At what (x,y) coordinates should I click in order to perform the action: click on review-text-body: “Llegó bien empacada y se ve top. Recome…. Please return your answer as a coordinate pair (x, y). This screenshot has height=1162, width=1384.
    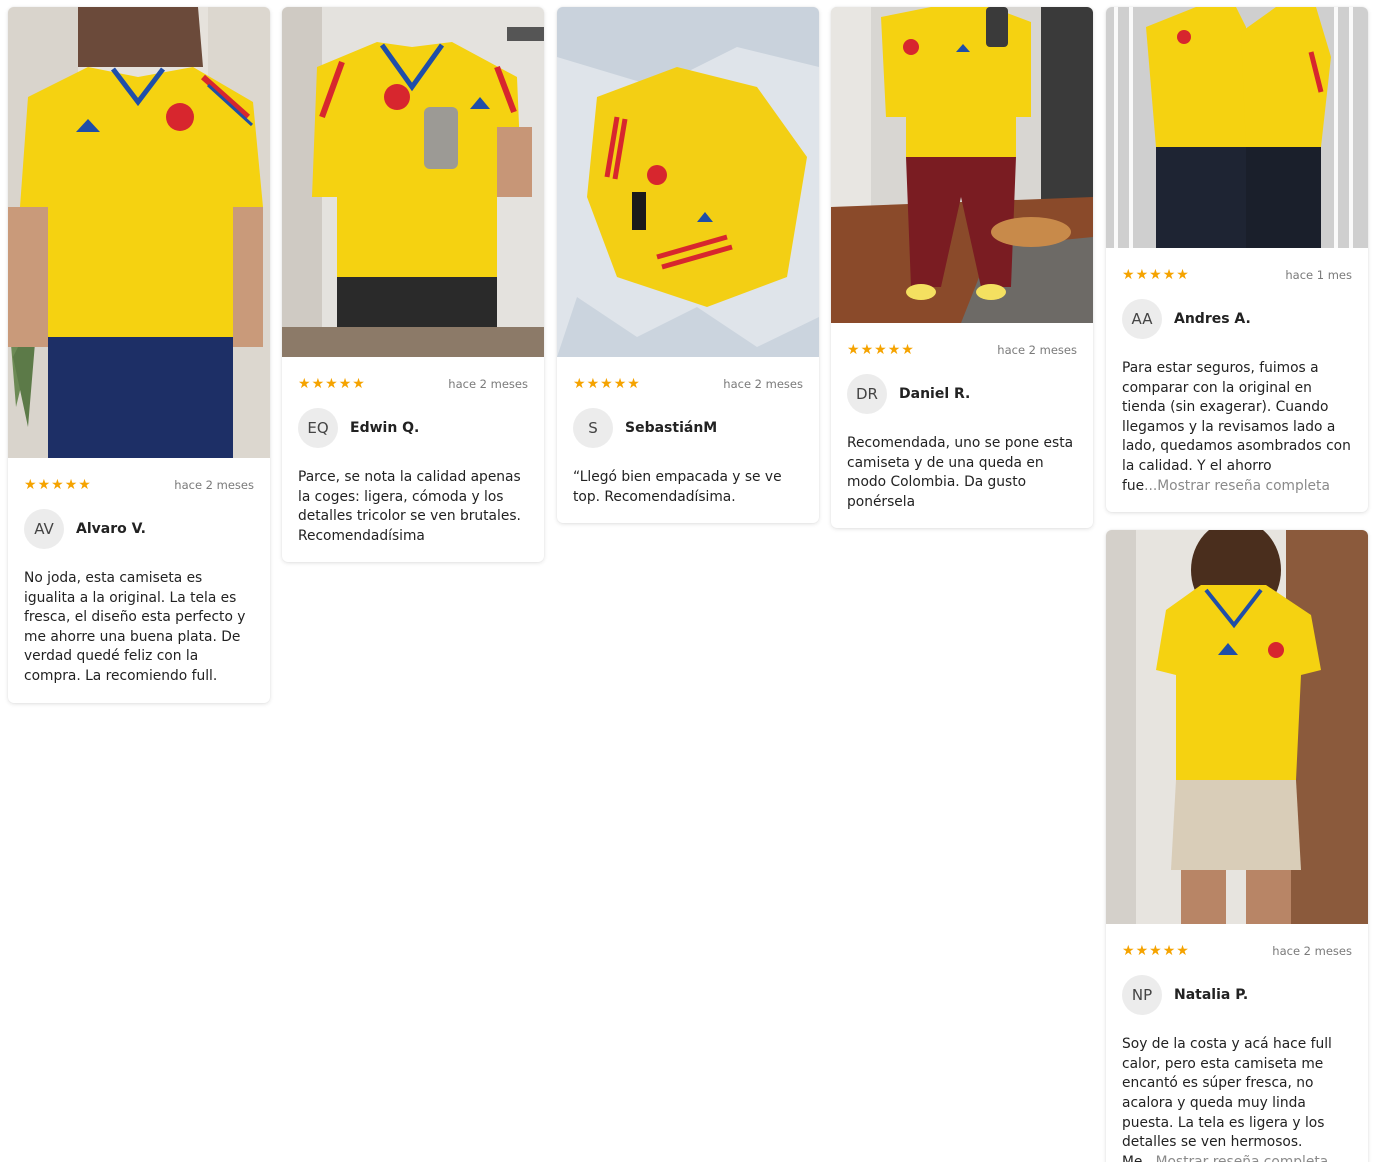
    Looking at the image, I should click on (677, 487).